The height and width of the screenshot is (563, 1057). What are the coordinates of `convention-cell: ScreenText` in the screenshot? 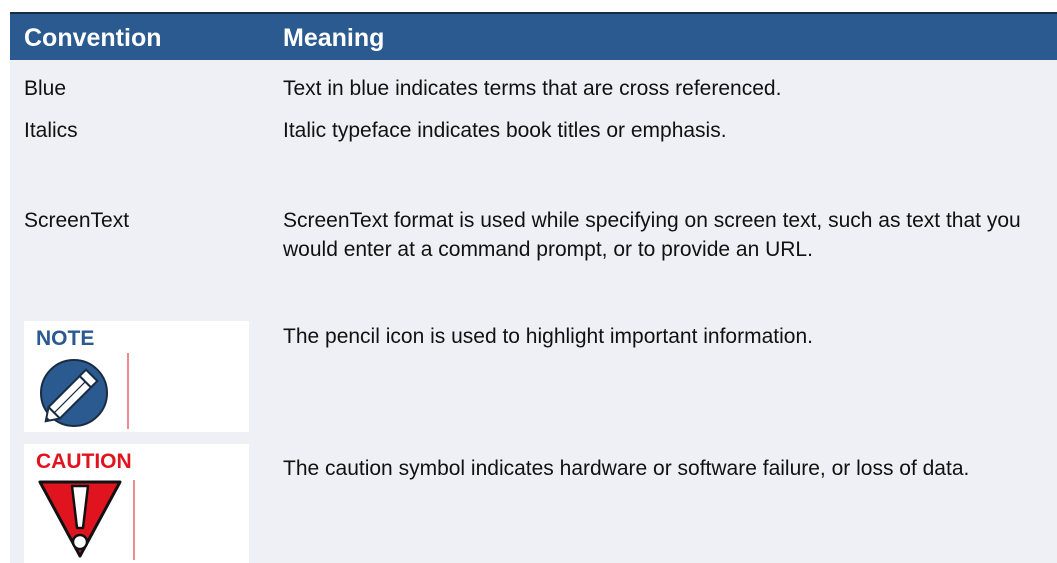 It's located at (77, 220).